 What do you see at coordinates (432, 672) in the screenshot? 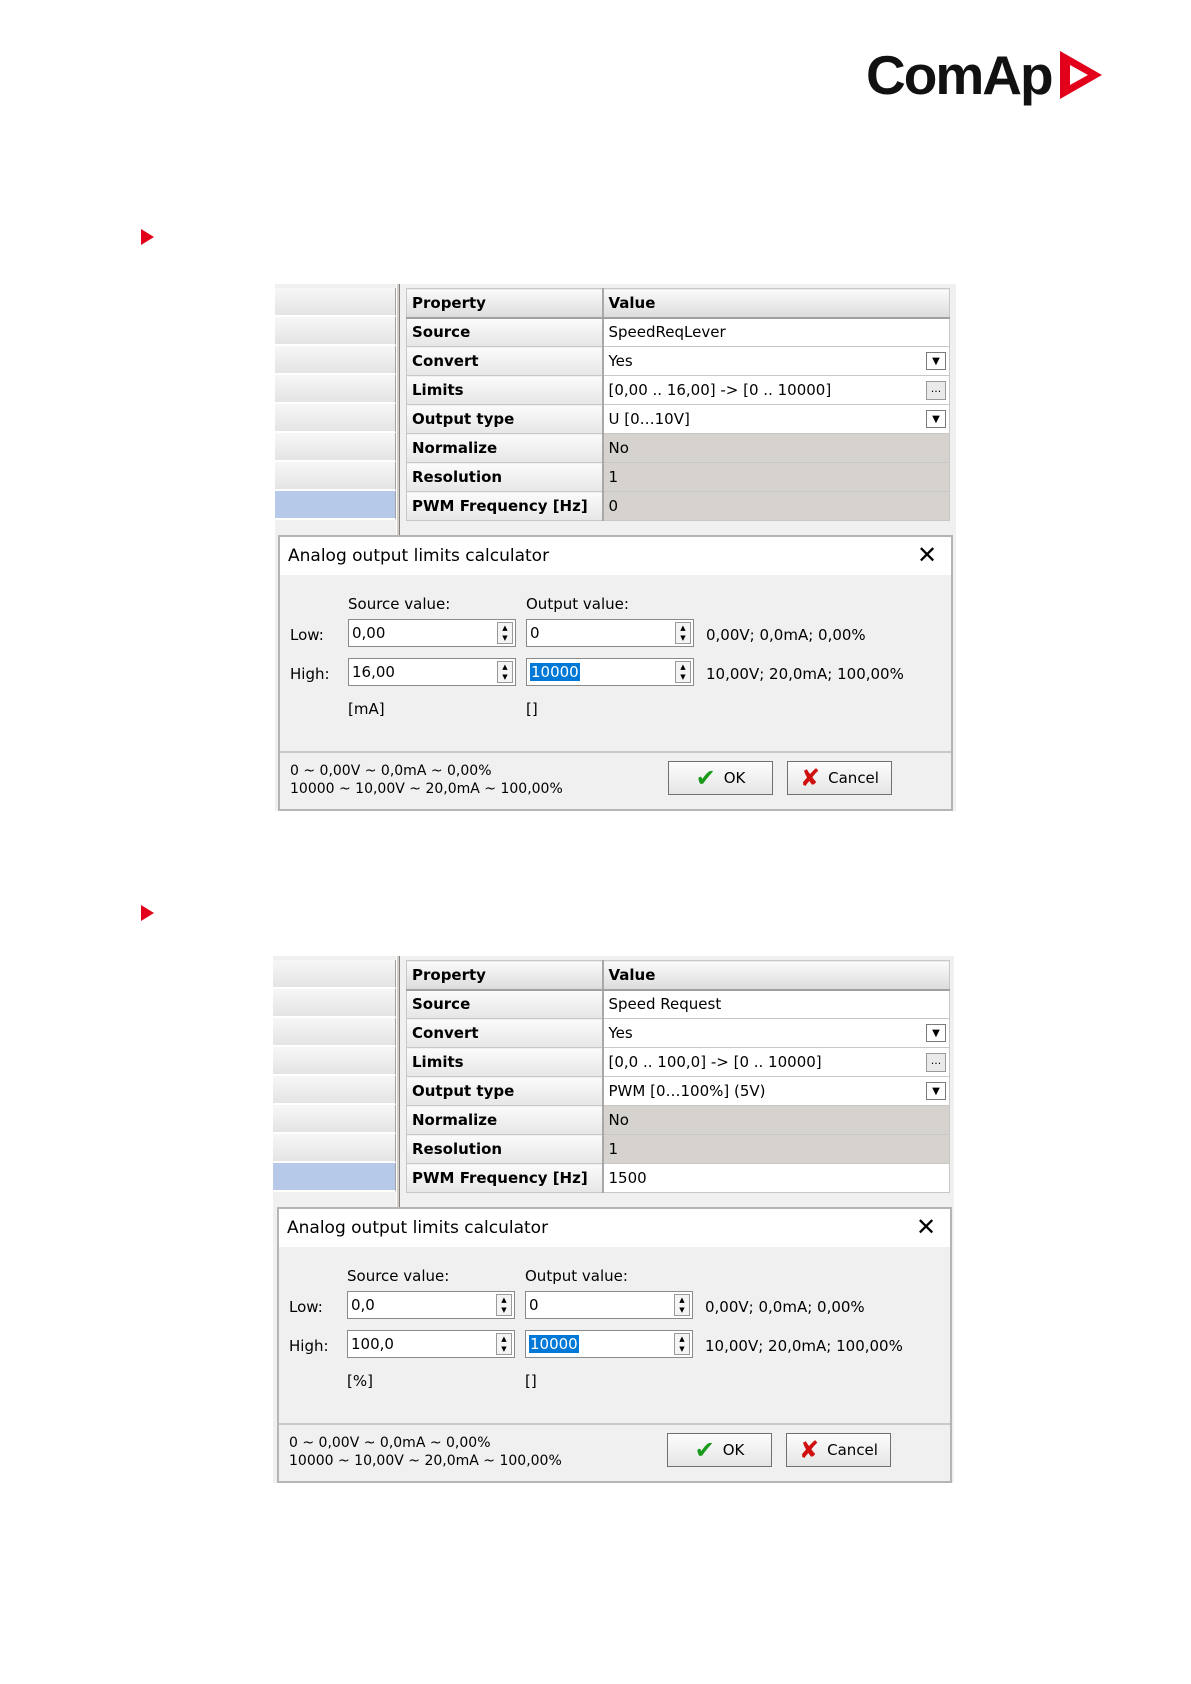
I see `high-source-spinner: 16,00 ▲ ▼` at bounding box center [432, 672].